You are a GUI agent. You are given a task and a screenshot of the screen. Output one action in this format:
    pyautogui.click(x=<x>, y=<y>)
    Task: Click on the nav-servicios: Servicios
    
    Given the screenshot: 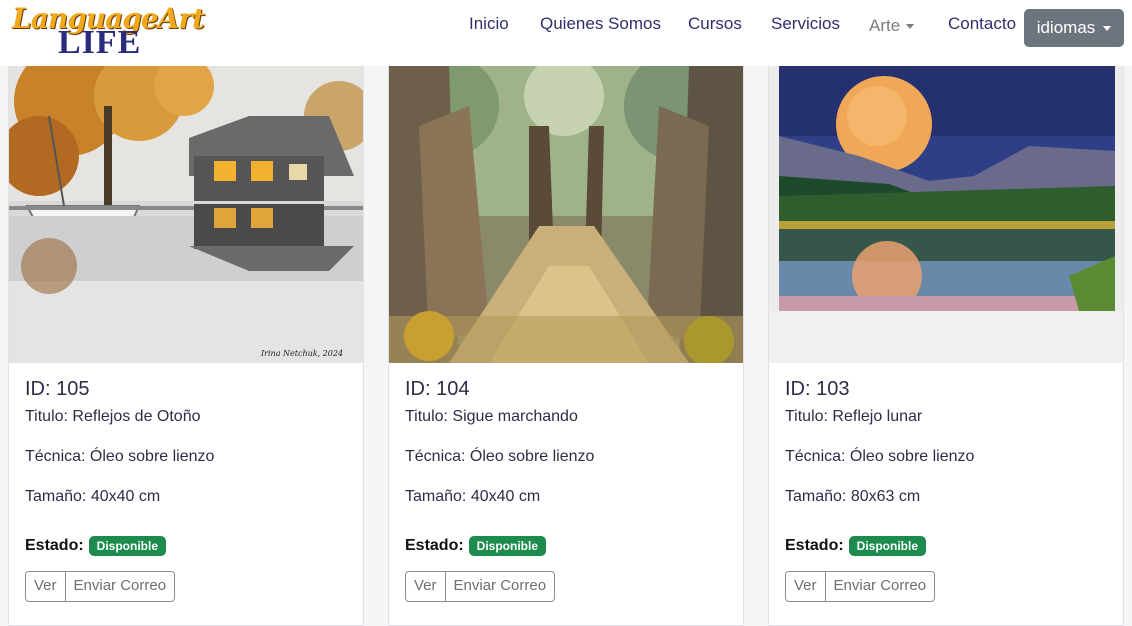 What is the action you would take?
    pyautogui.click(x=805, y=24)
    